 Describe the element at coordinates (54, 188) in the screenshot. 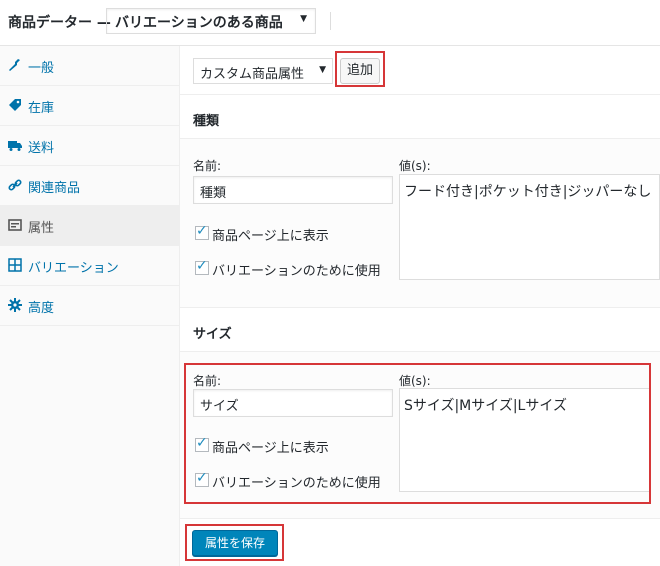

I see `tab-label: 関連商品` at that location.